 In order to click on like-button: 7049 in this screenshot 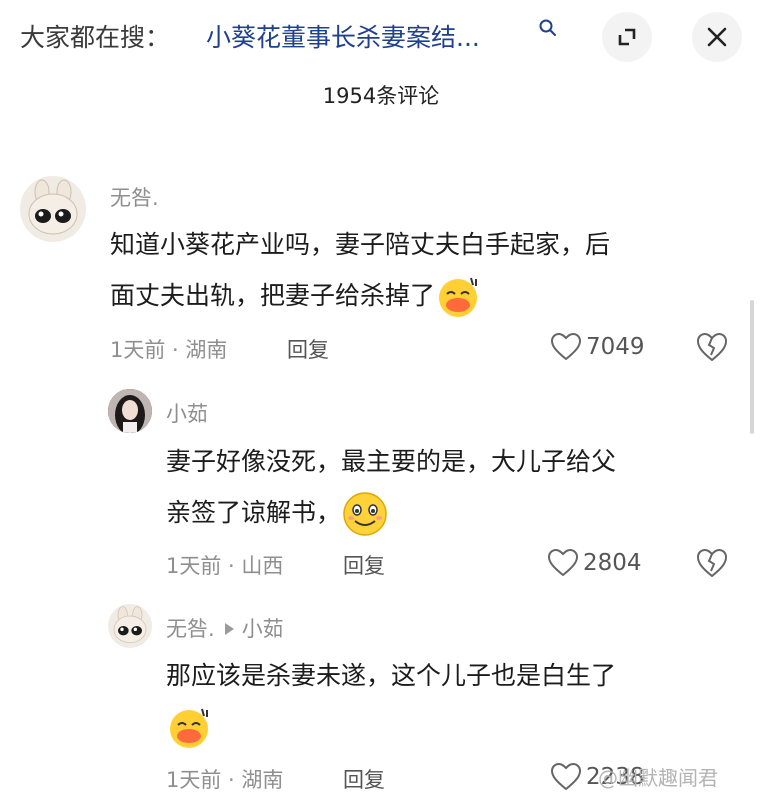, I will do `click(597, 347)`.